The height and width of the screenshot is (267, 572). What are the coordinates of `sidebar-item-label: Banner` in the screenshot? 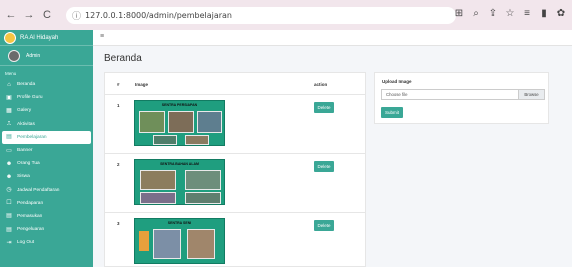 It's located at (25, 151).